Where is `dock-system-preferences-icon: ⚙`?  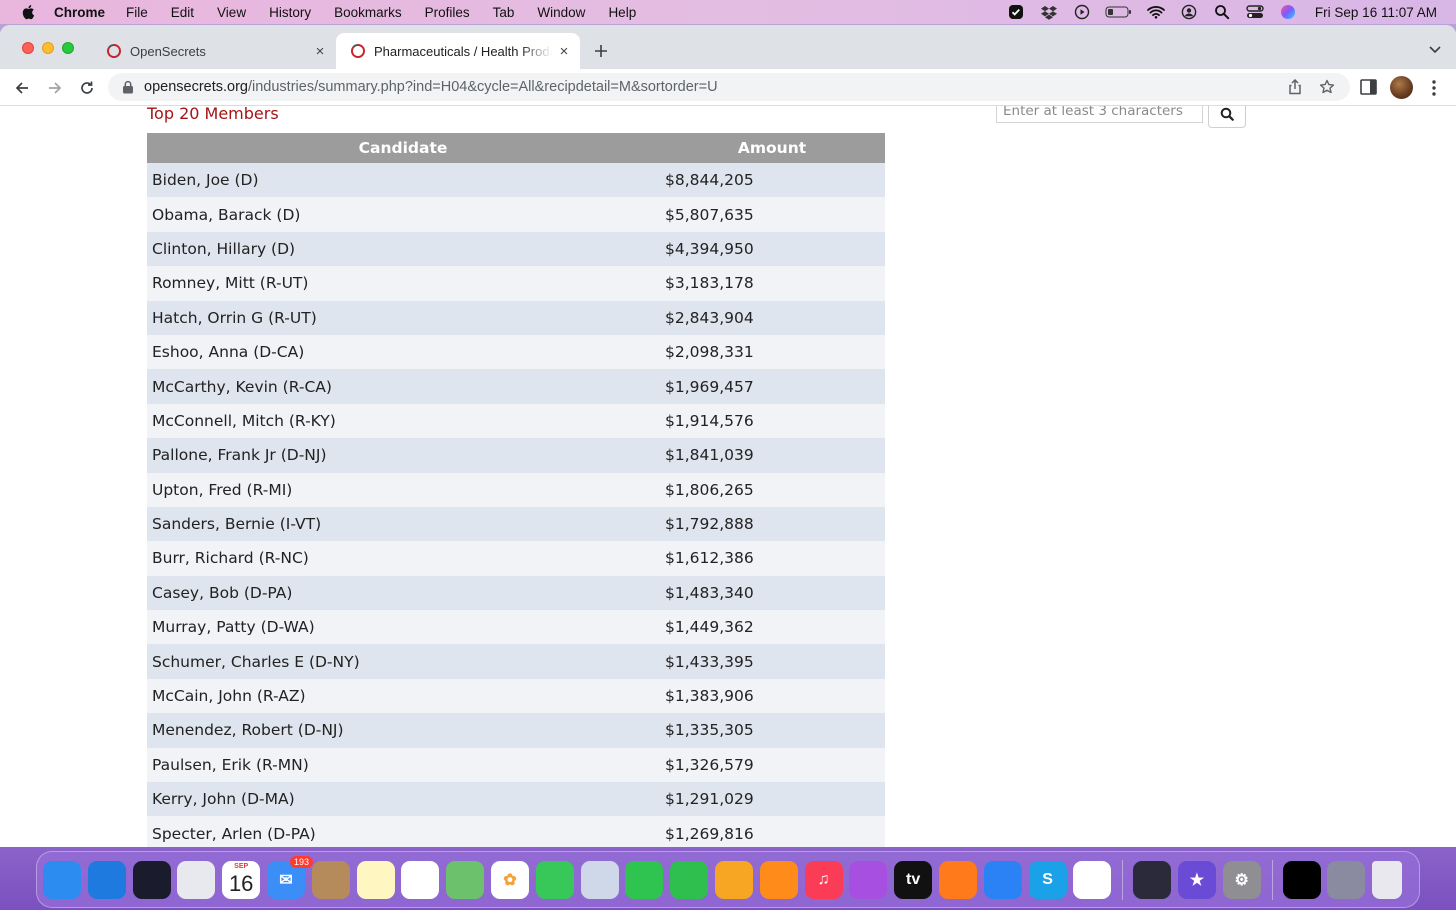 dock-system-preferences-icon: ⚙ is located at coordinates (1241, 879).